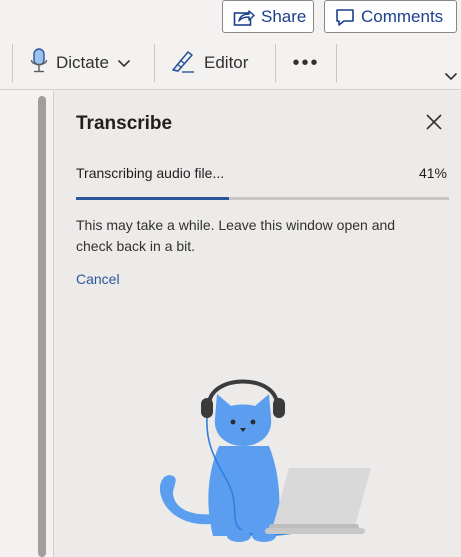 This screenshot has width=461, height=557. What do you see at coordinates (19, 324) in the screenshot?
I see `document-area` at bounding box center [19, 324].